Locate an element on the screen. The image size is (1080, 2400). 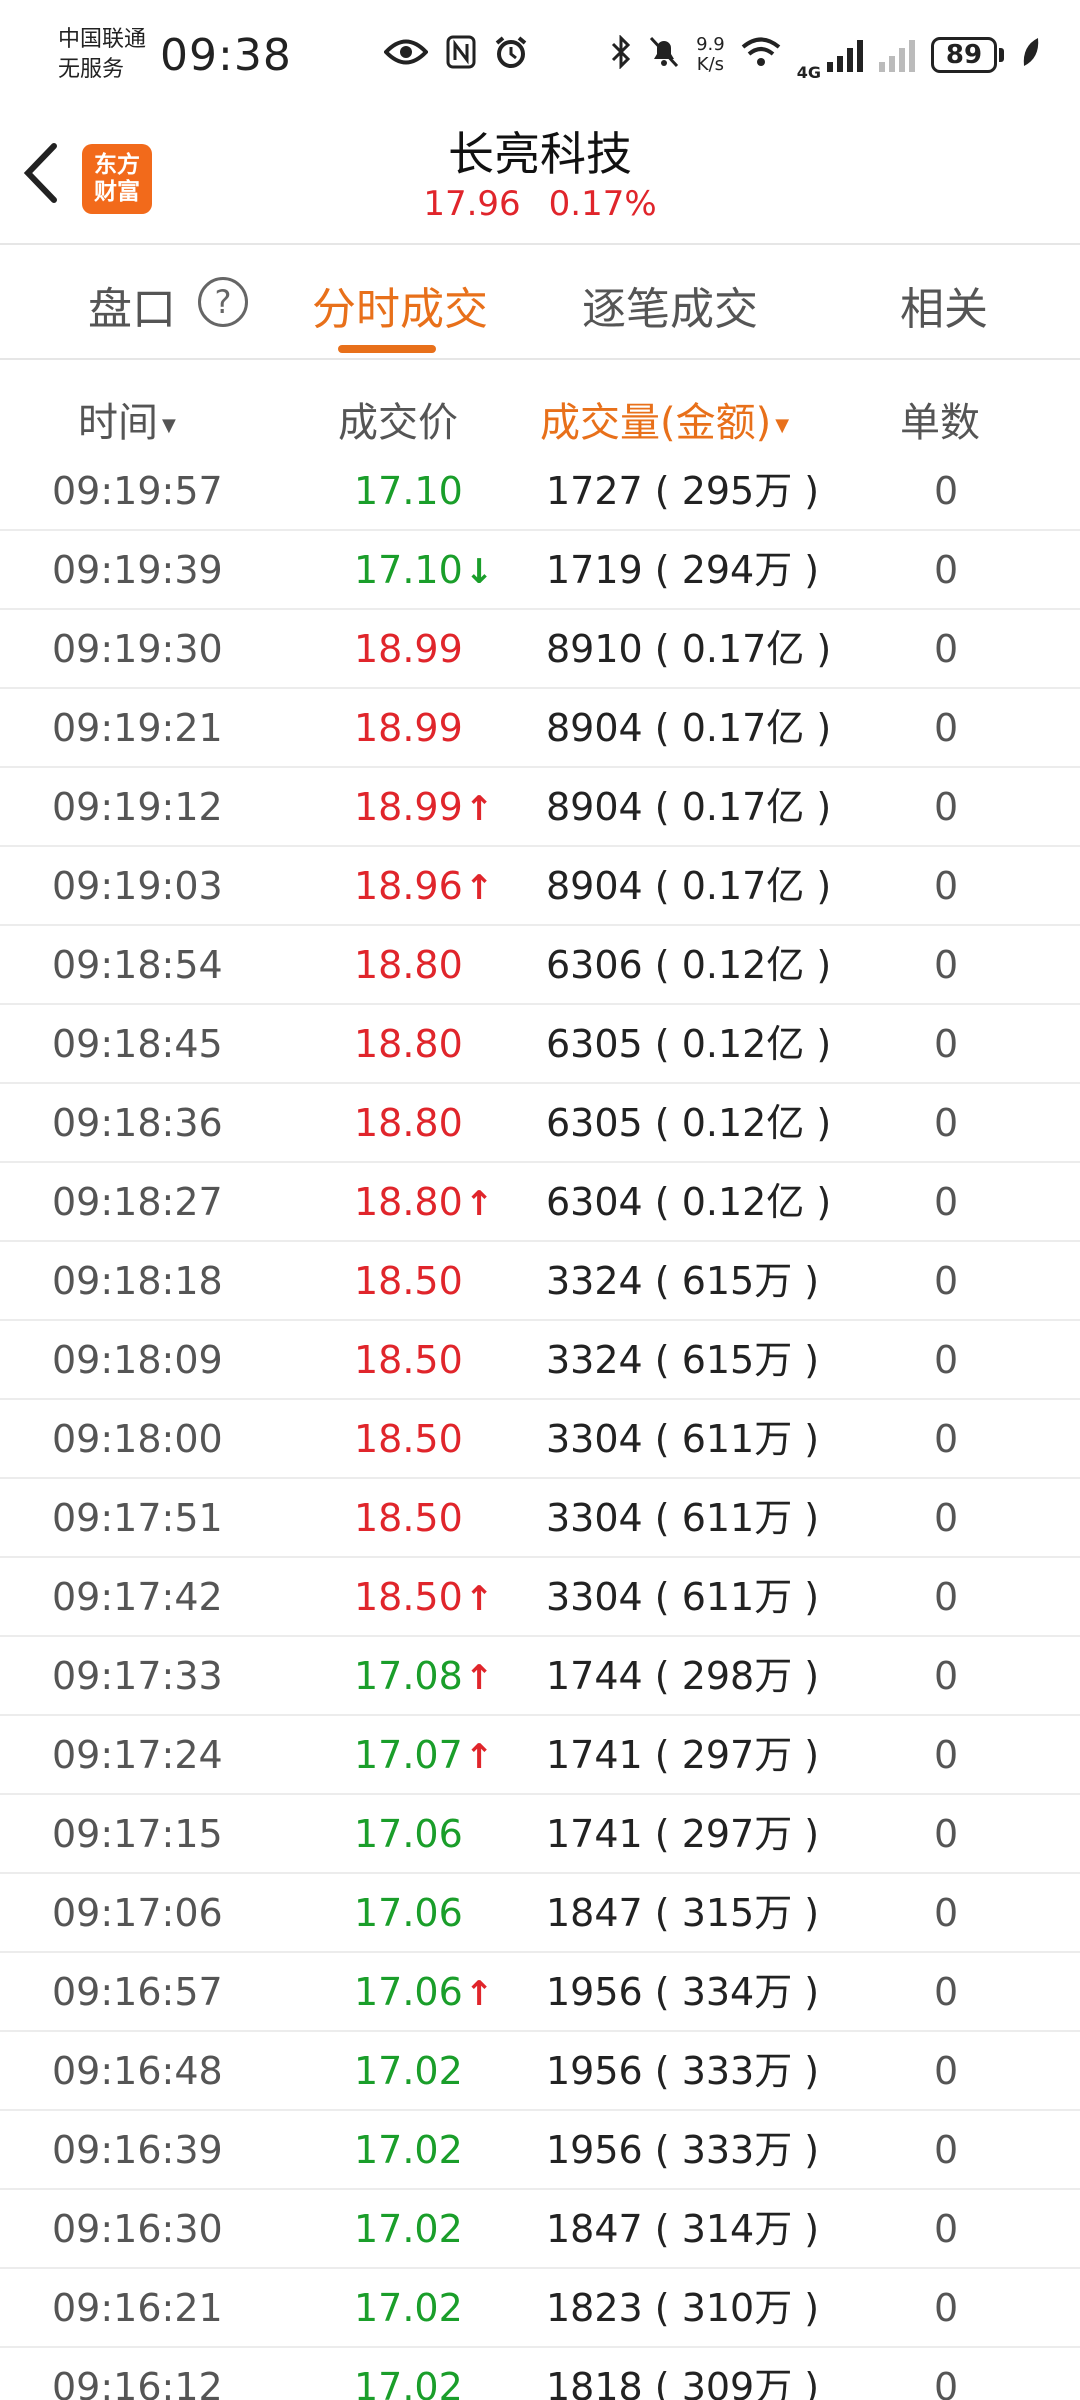
trade-price-value: 17.06 is located at coordinates (408, 1913).